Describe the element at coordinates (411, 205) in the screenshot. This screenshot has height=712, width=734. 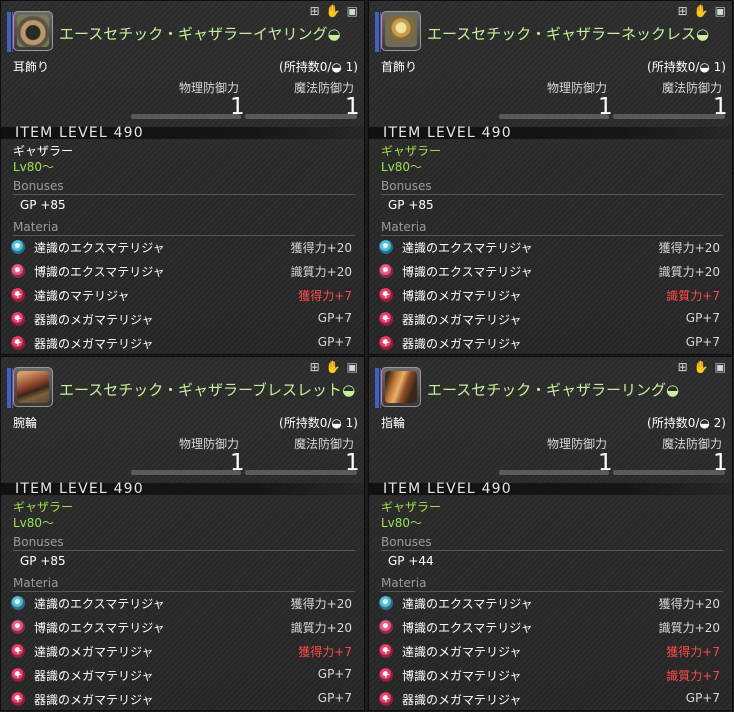
I see `bonus-stat: GP +85` at that location.